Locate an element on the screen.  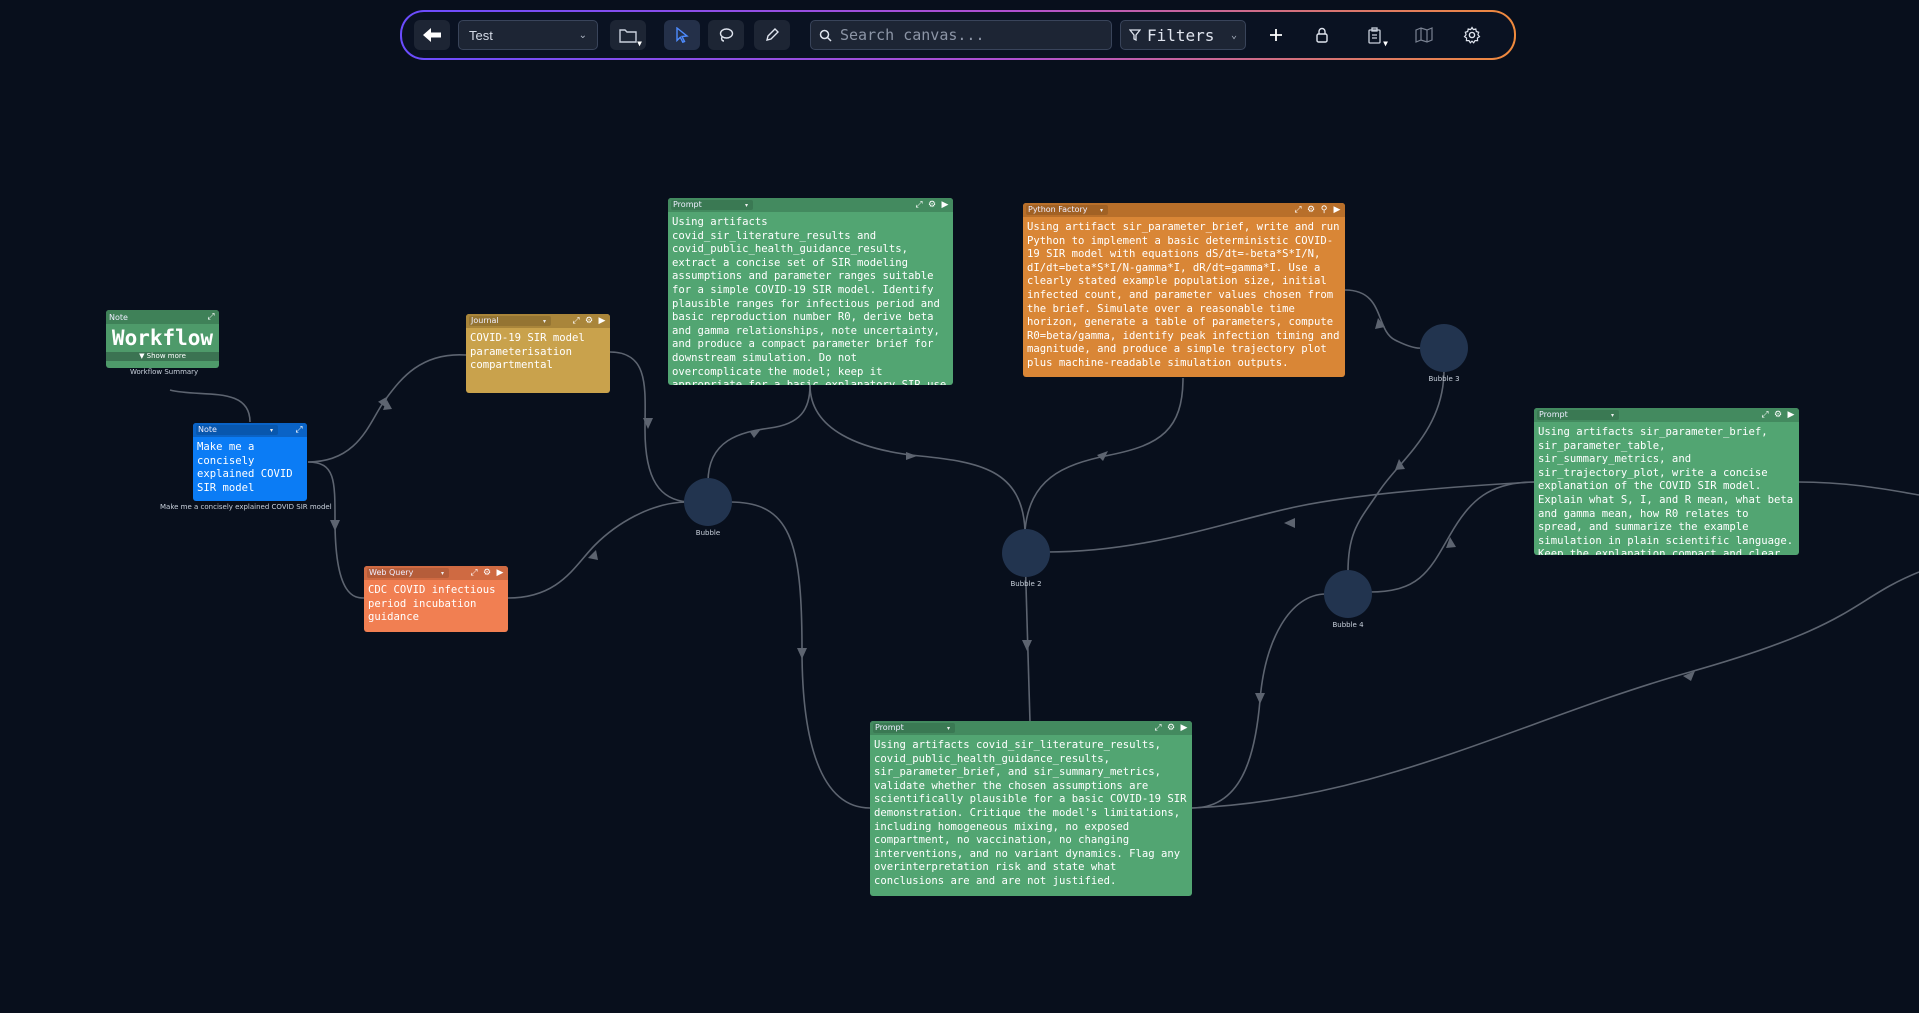
gear-icon is located at coordinates (1472, 35).